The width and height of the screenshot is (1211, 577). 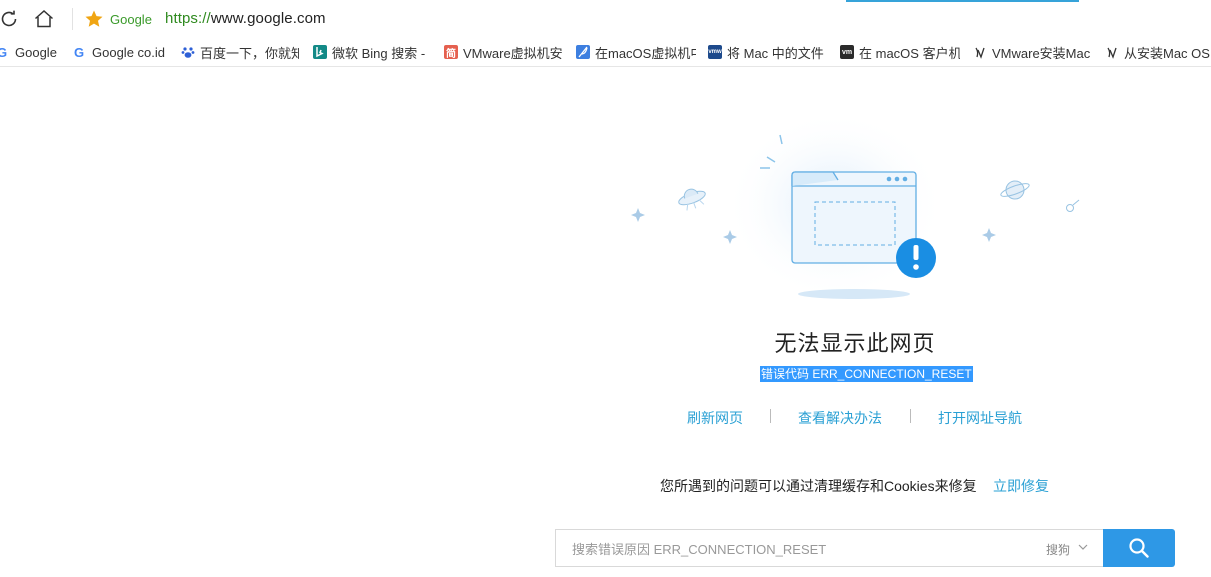 I want to click on bookmark-label: VMware虚拟机安, so click(x=513, y=53).